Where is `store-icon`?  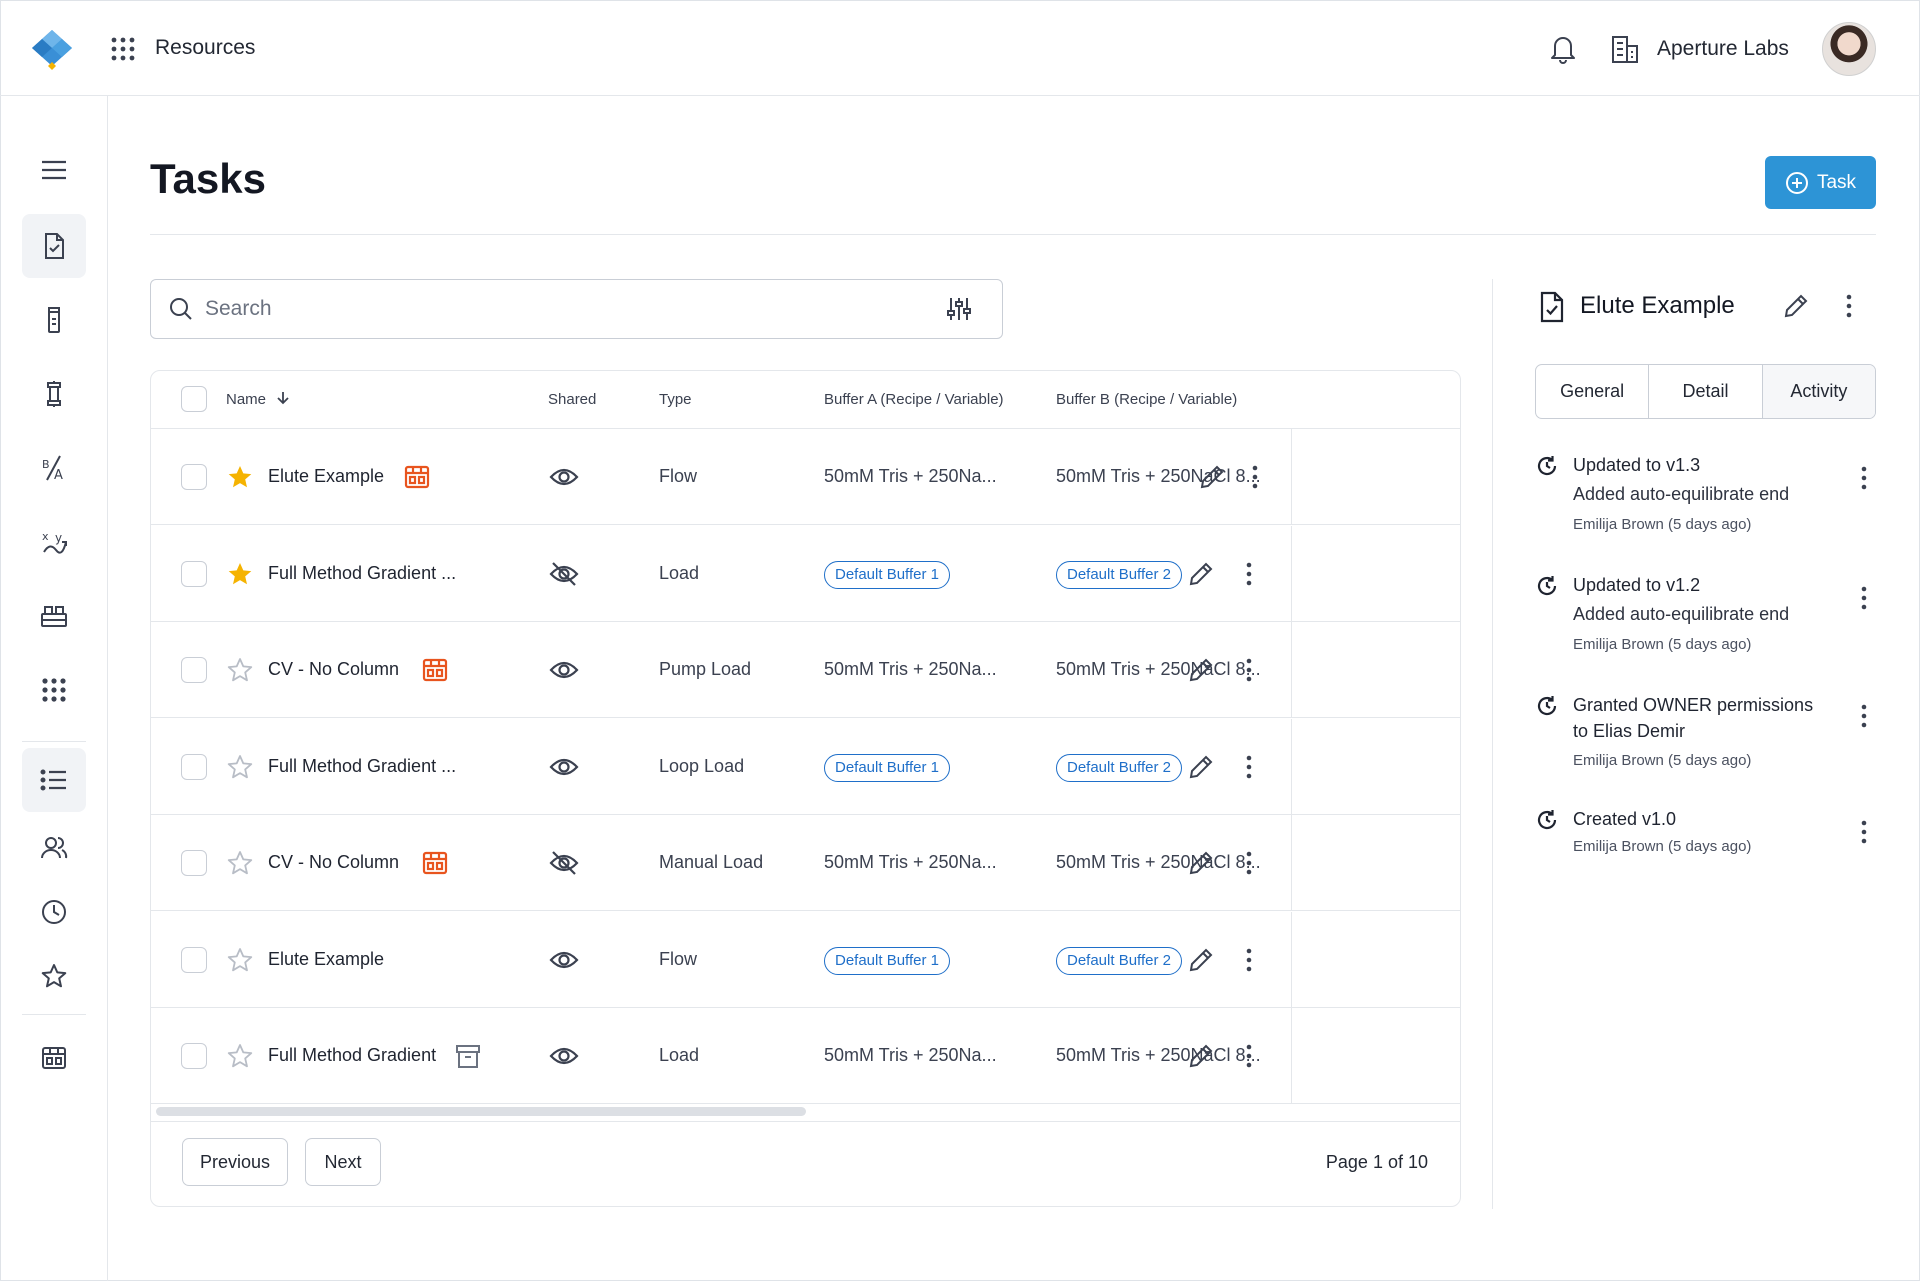
store-icon is located at coordinates (435, 863).